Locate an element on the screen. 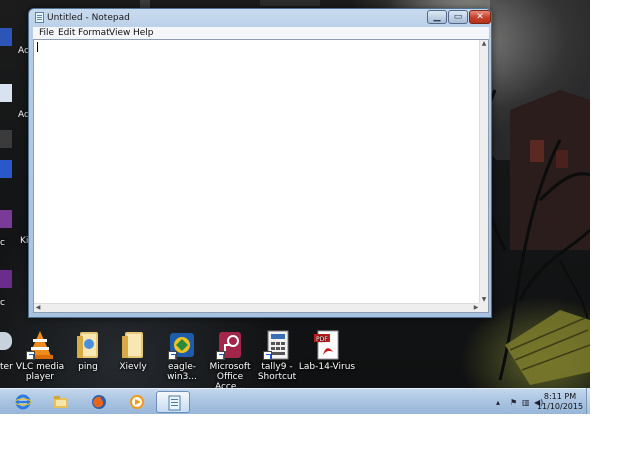  scroll-left-arrow-icon: ◀ is located at coordinates (38, 308).